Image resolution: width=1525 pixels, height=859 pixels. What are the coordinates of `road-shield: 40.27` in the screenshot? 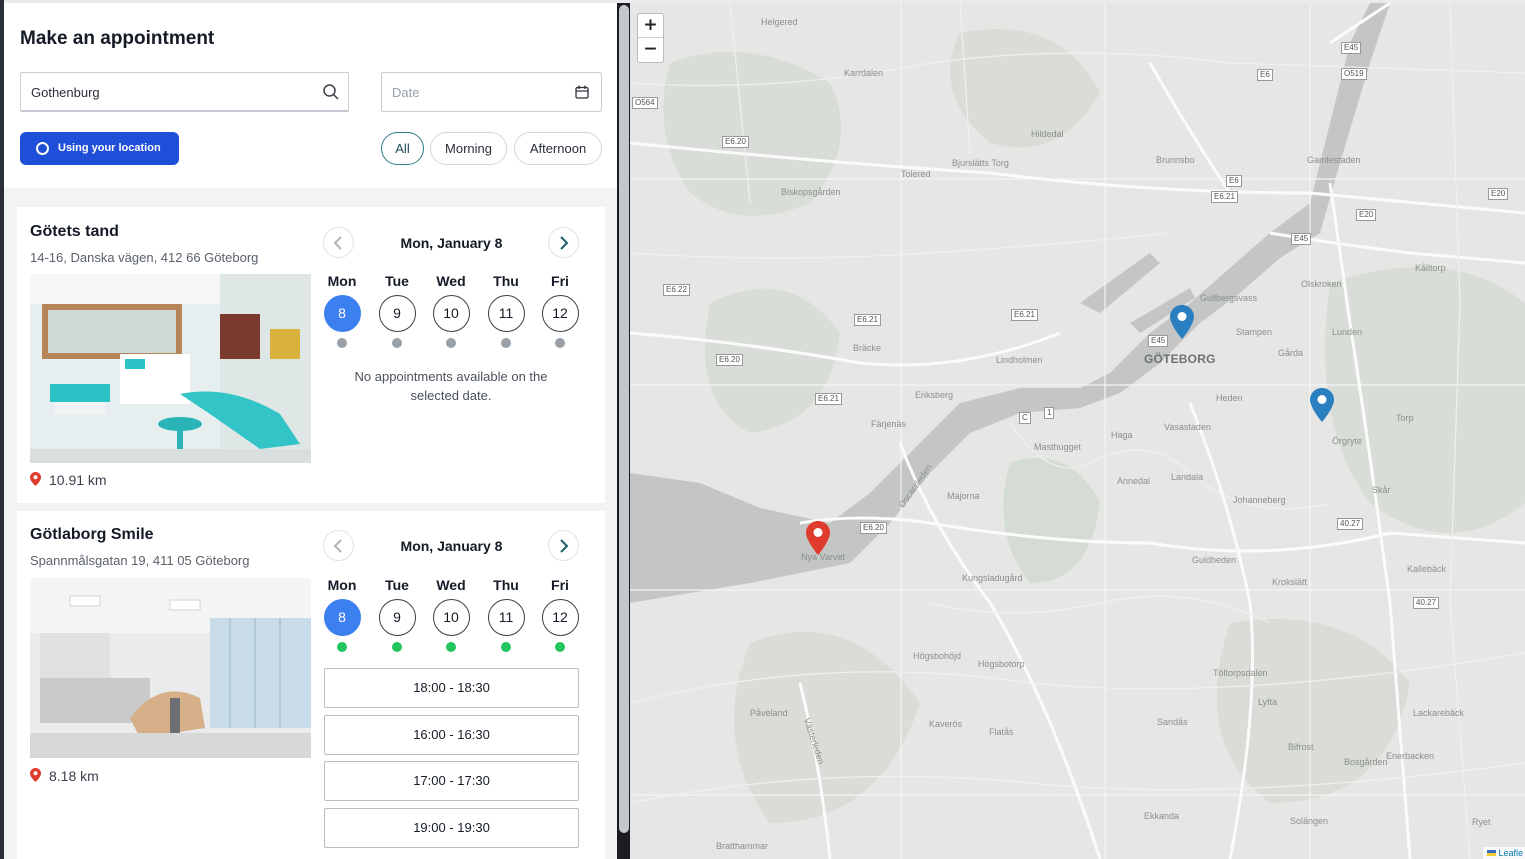 It's located at (1350, 524).